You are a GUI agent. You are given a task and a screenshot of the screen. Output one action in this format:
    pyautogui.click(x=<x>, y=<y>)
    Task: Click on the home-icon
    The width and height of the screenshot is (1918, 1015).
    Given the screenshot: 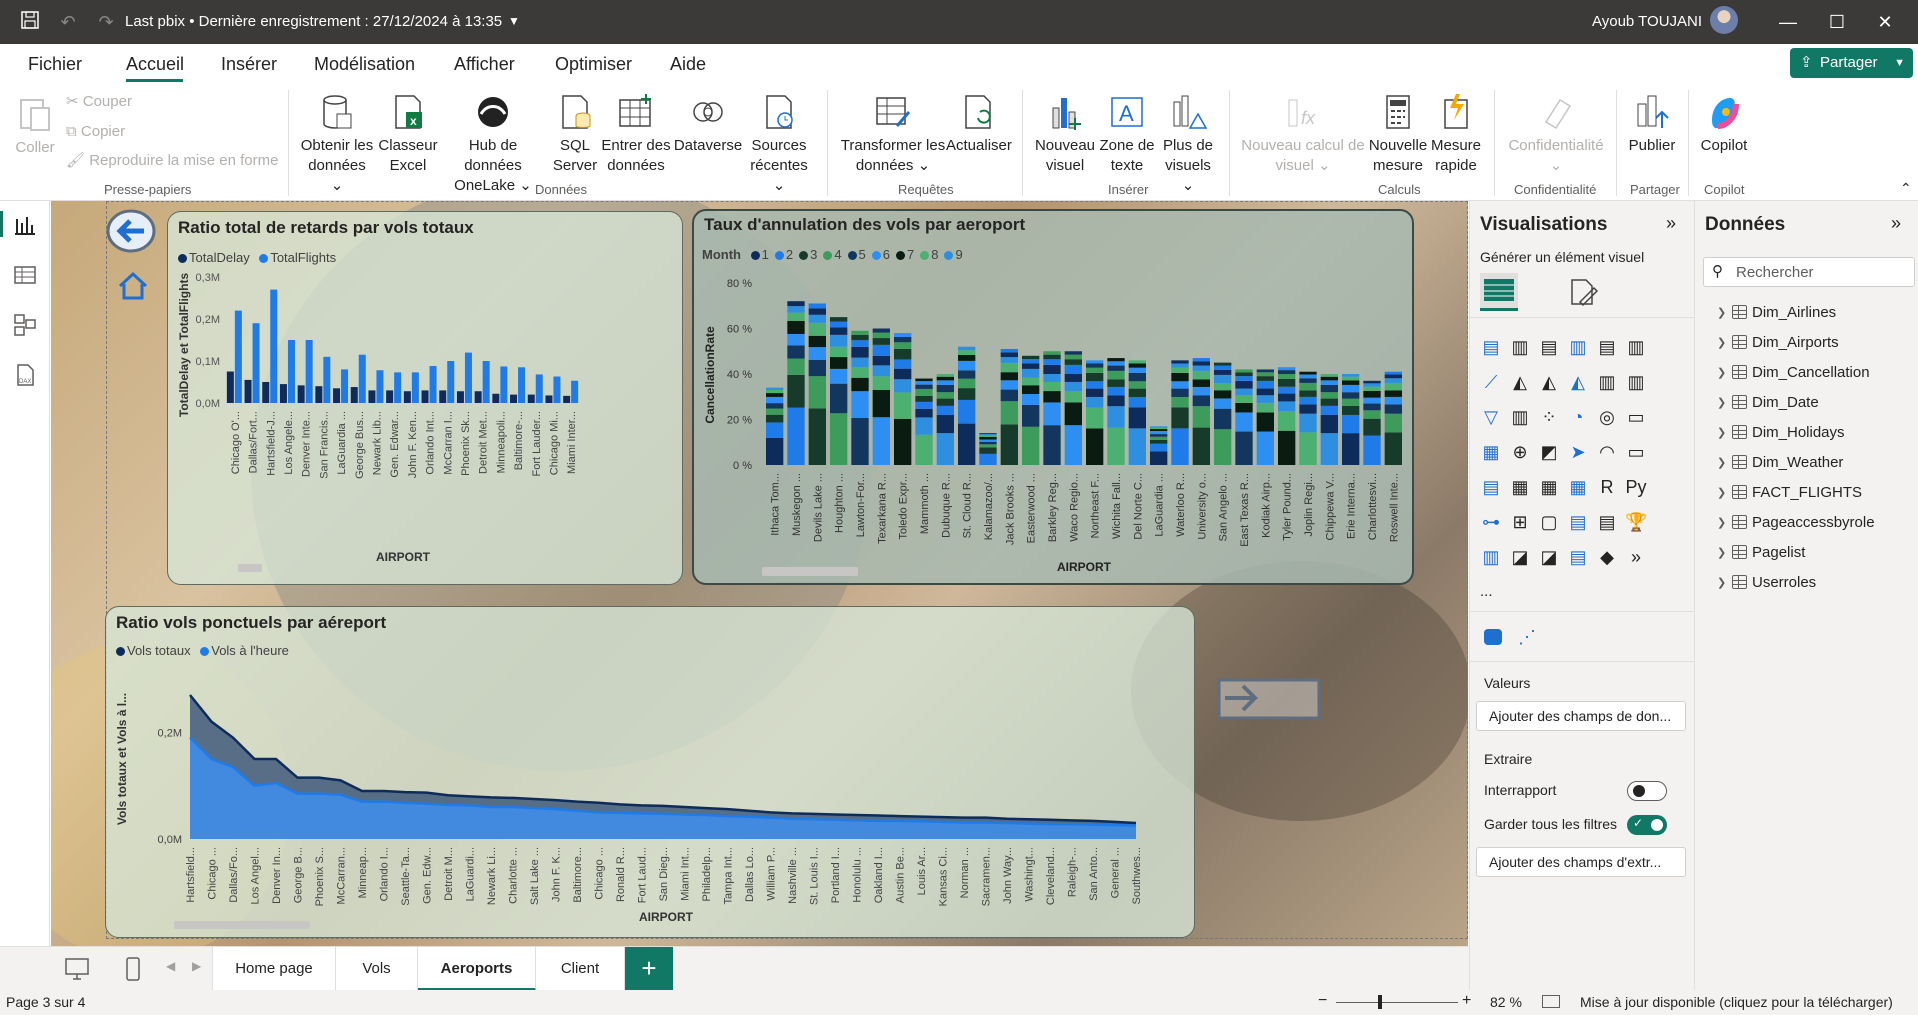 What is the action you would take?
    pyautogui.click(x=133, y=286)
    